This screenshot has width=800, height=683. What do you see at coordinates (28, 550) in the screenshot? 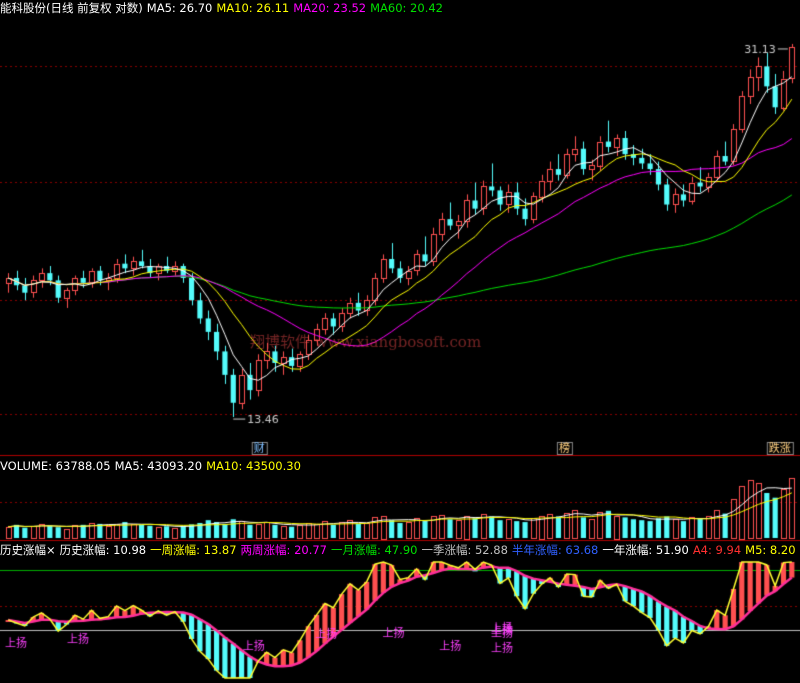
I see `indicator-name: 历史涨幅×` at bounding box center [28, 550].